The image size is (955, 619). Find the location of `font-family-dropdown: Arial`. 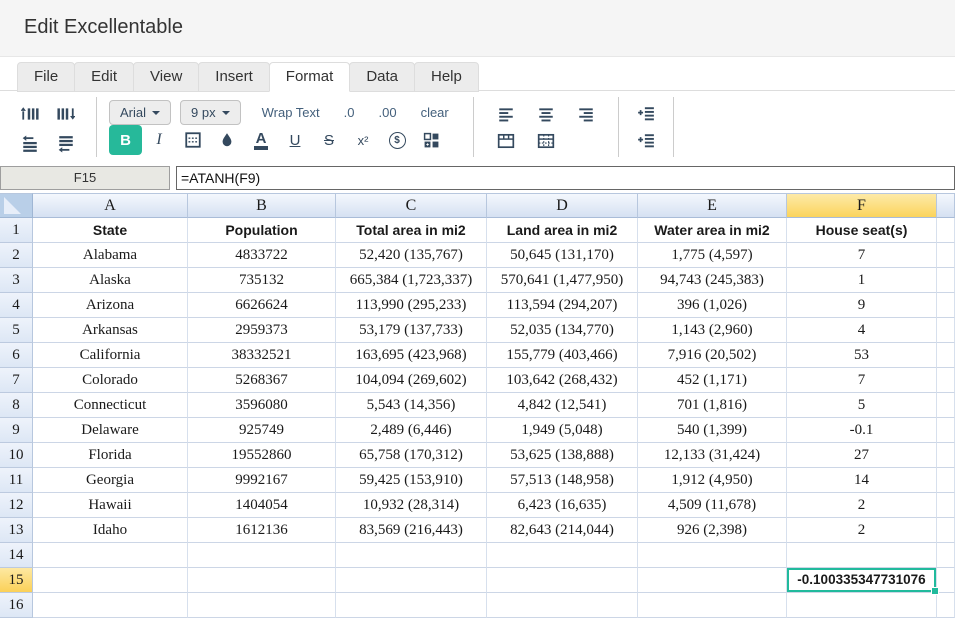

font-family-dropdown: Arial is located at coordinates (140, 112).